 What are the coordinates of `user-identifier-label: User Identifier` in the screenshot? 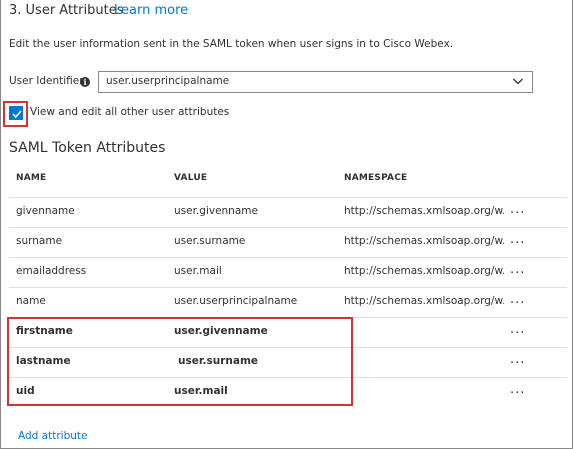 It's located at (46, 81).